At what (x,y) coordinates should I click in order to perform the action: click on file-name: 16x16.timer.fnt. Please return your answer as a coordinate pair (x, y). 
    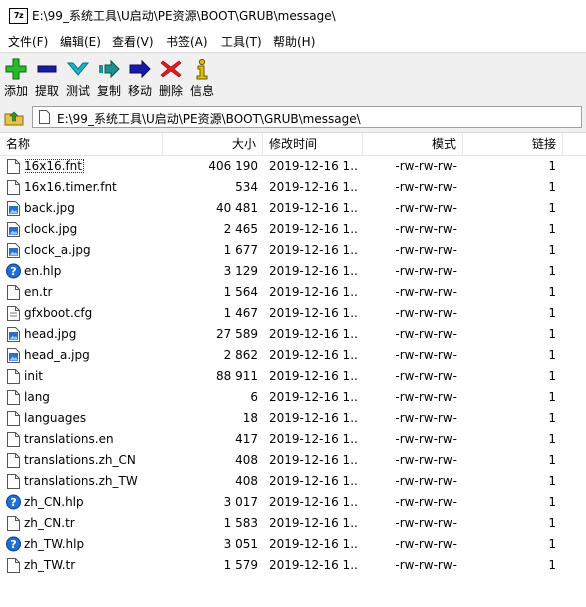
    Looking at the image, I should click on (70, 187).